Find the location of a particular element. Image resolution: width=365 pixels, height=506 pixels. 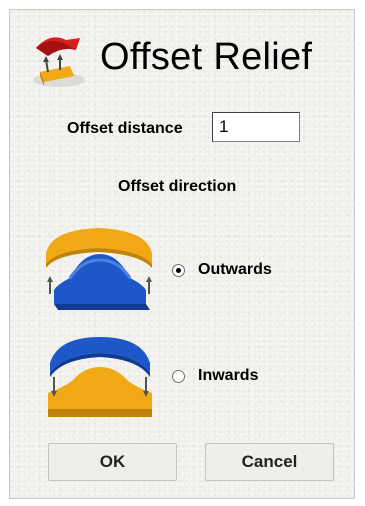

outwards-radio is located at coordinates (178, 270).